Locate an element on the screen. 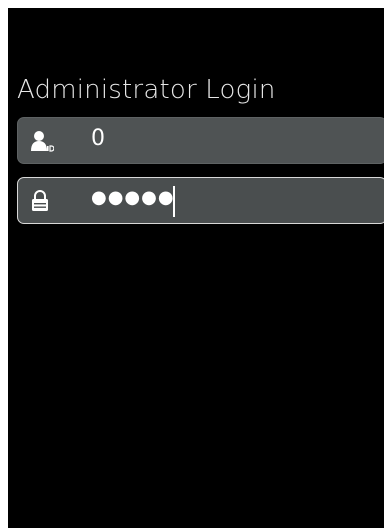  lock-icon is located at coordinates (42, 201).